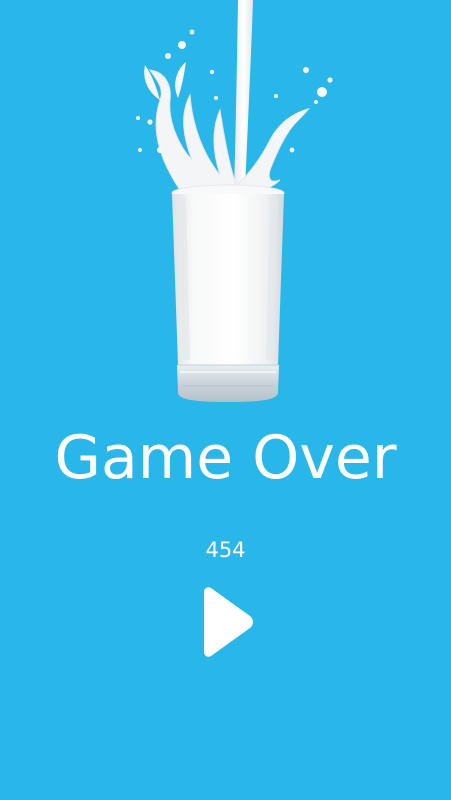 The width and height of the screenshot is (451, 800). What do you see at coordinates (225, 458) in the screenshot?
I see `game-over-title: Game Over` at bounding box center [225, 458].